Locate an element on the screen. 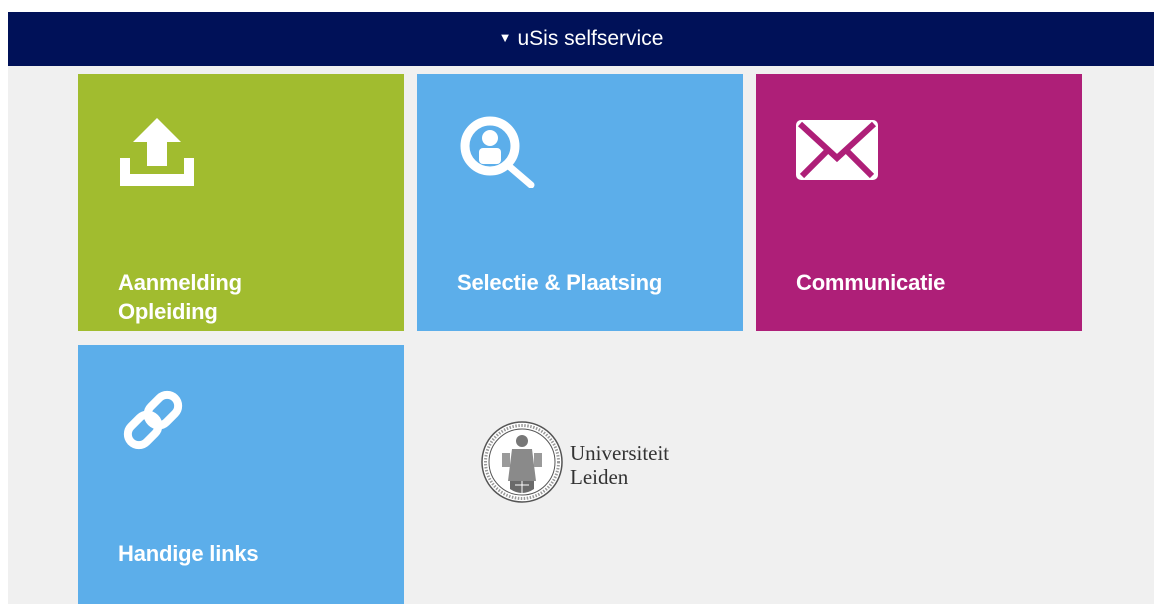 The width and height of the screenshot is (1162, 604). caret-down-icon: ▼ is located at coordinates (505, 37).